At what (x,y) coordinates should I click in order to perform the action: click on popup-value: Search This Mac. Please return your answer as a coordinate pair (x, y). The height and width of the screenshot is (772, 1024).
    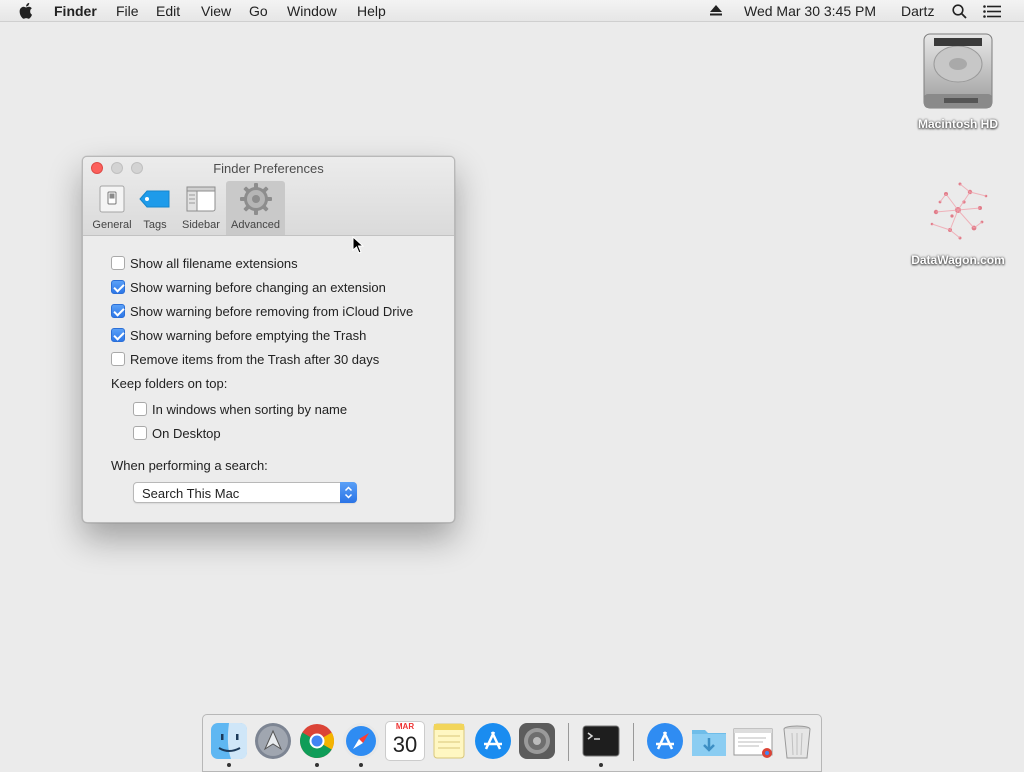
    Looking at the image, I should click on (191, 493).